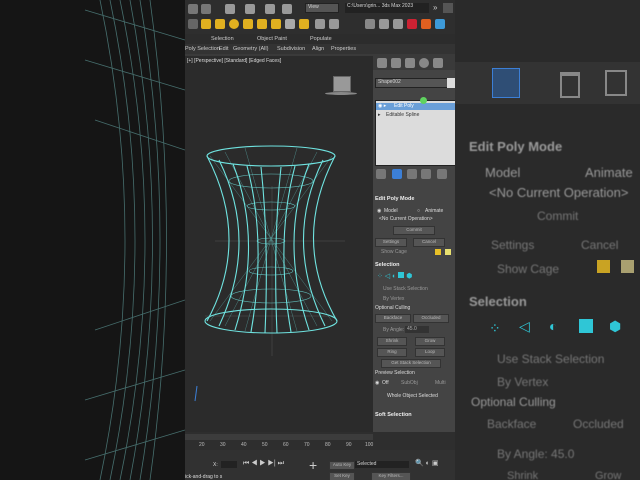 The height and width of the screenshot is (480, 640). Describe the element at coordinates (385, 383) in the screenshot. I see `preview-off: Off` at that location.